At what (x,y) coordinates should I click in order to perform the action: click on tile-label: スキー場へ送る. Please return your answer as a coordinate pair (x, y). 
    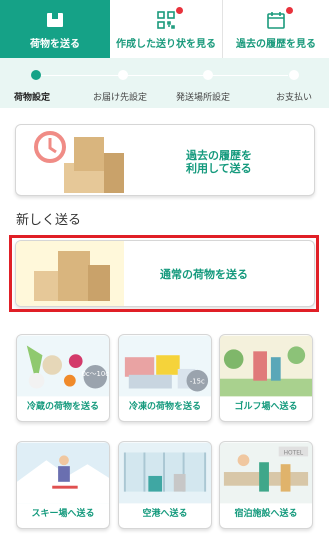
    Looking at the image, I should click on (63, 514).